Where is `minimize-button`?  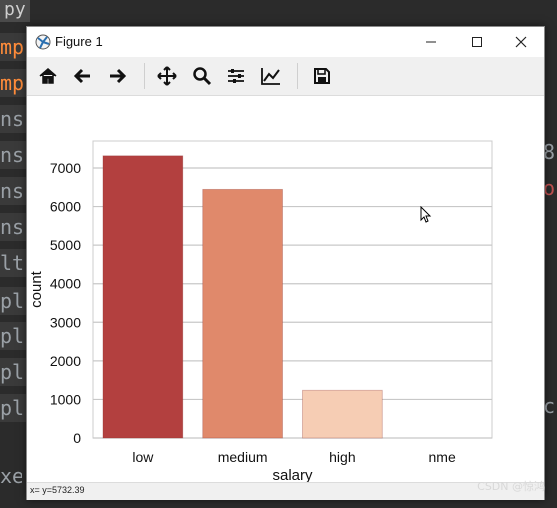
minimize-button is located at coordinates (431, 42).